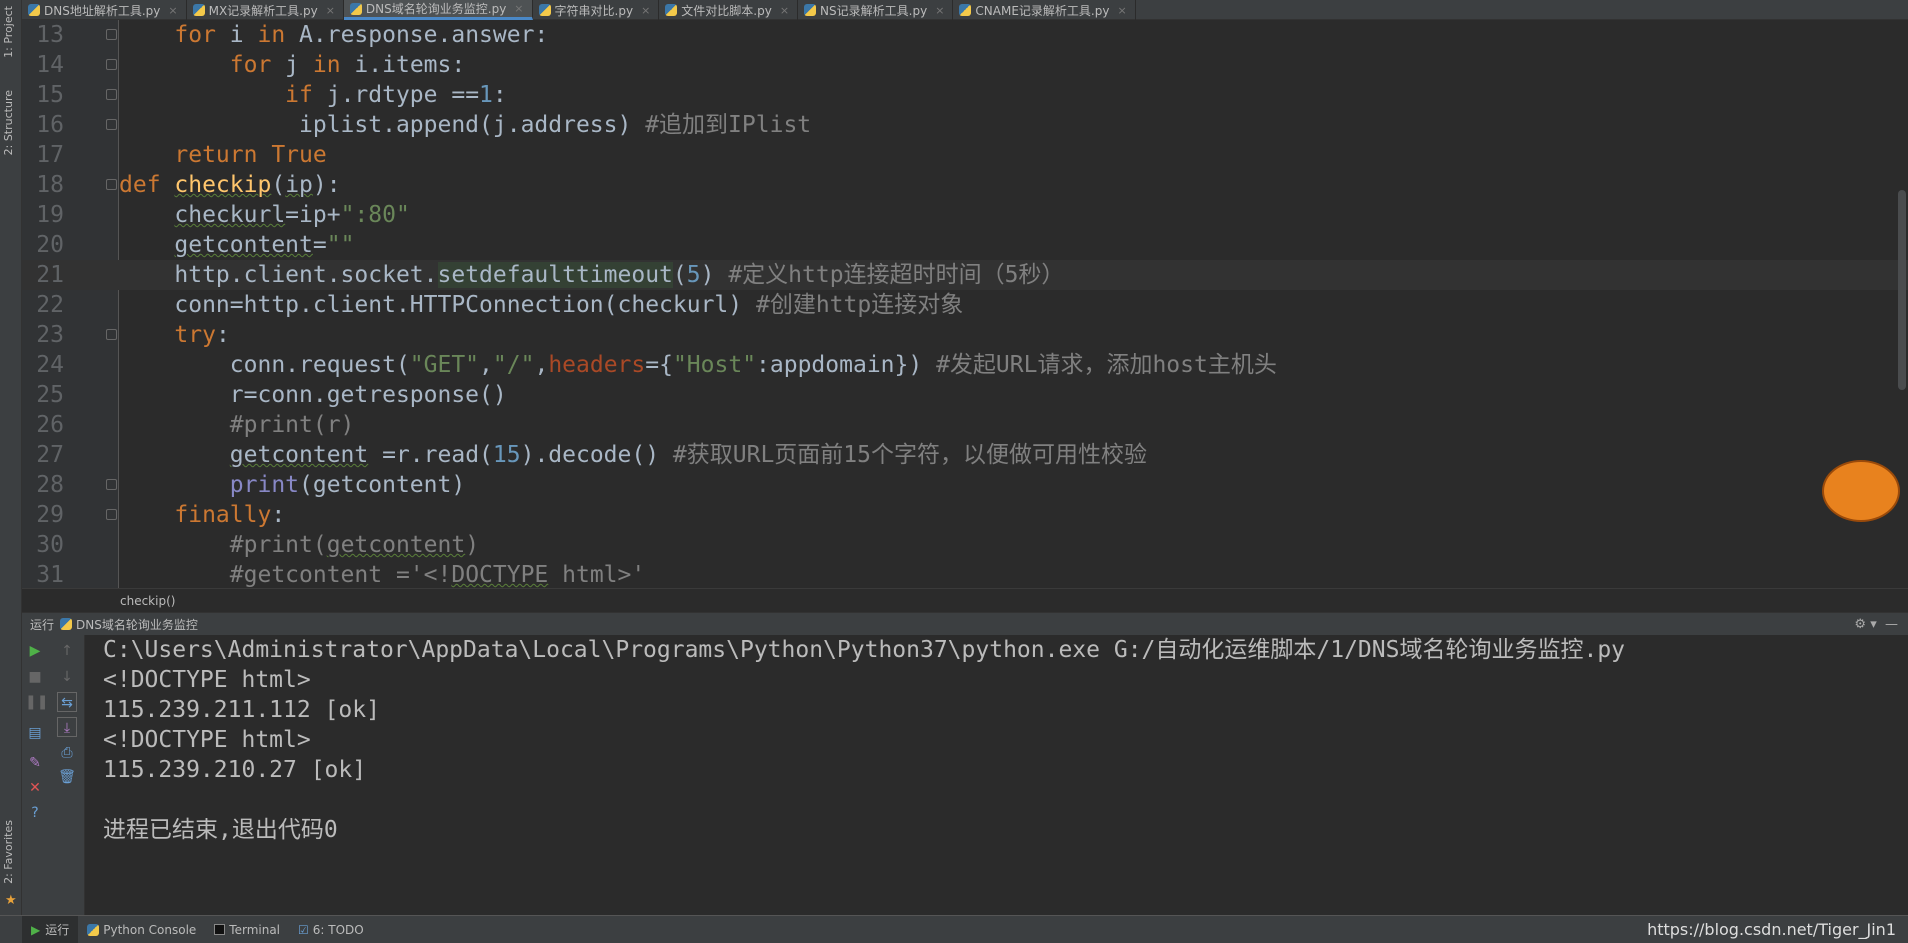 The image size is (1908, 943). Describe the element at coordinates (714, 365) in the screenshot. I see `code-token: "Host"` at that location.